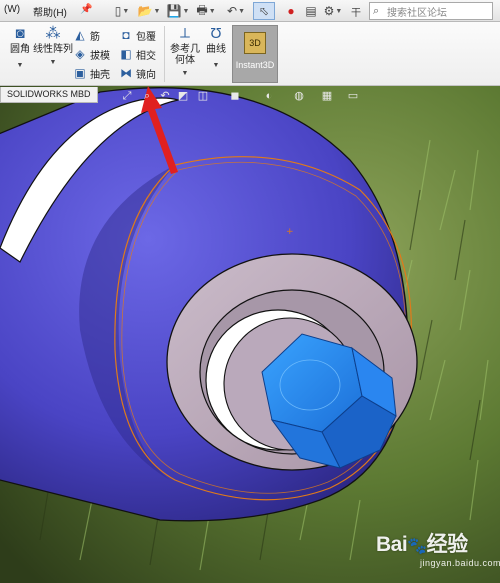 Image resolution: width=500 pixels, height=583 pixels. Describe the element at coordinates (100, 75) in the screenshot. I see `shell-label: 抽壳` at that location.